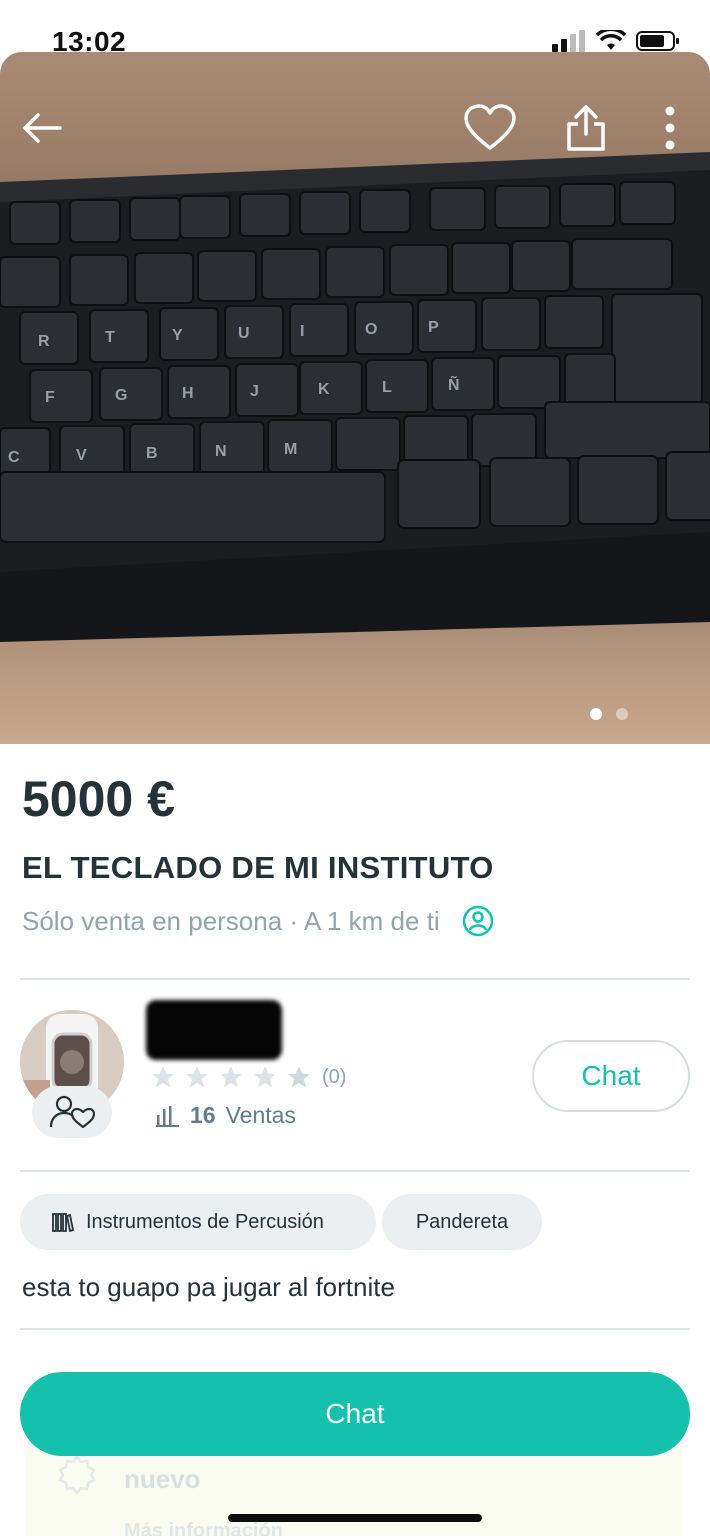 The image size is (710, 1536). Describe the element at coordinates (50, 397) in the screenshot. I see `svg-text: F` at that location.